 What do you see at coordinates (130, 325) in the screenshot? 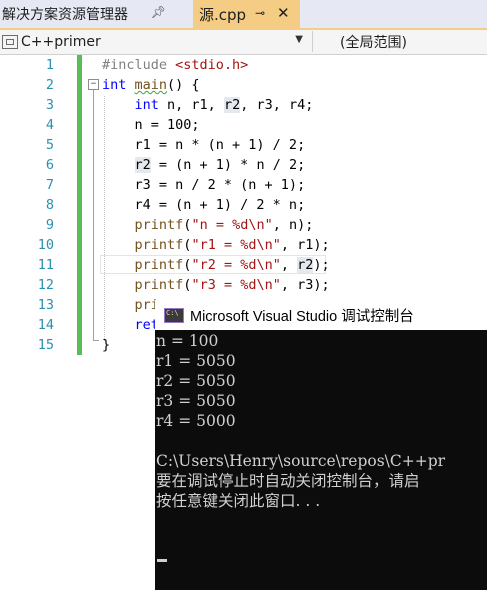
I see `code-line: ret` at bounding box center [130, 325].